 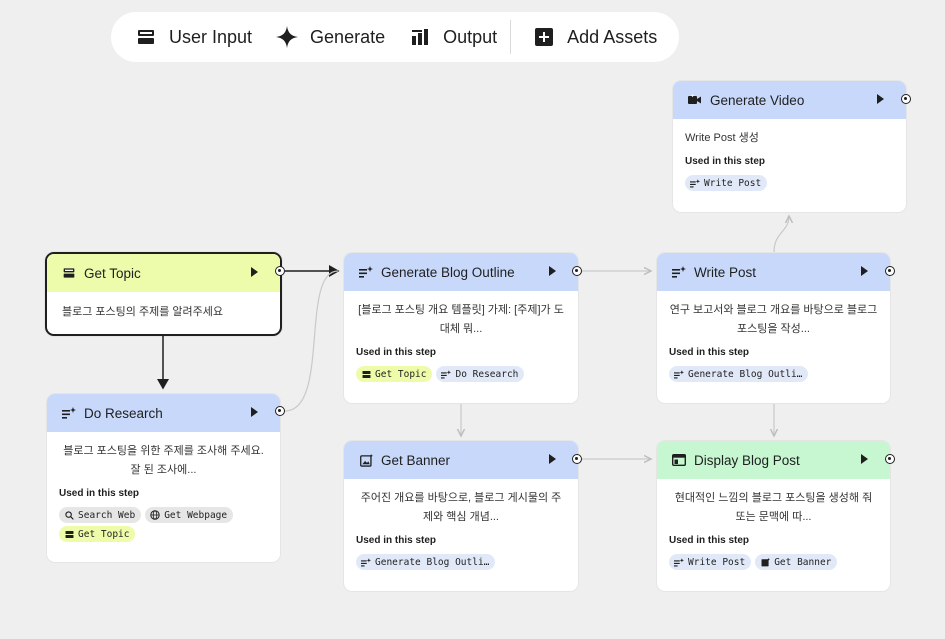 I want to click on chip-do-research: Do Research, so click(x=480, y=374).